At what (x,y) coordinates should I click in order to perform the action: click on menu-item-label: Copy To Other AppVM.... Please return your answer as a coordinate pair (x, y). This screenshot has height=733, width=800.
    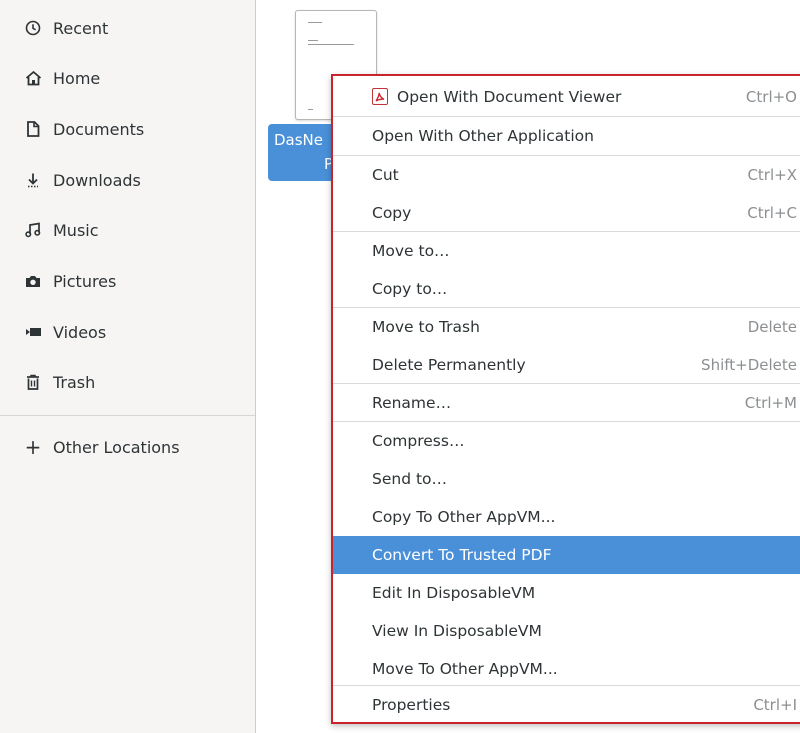
    Looking at the image, I should click on (464, 517).